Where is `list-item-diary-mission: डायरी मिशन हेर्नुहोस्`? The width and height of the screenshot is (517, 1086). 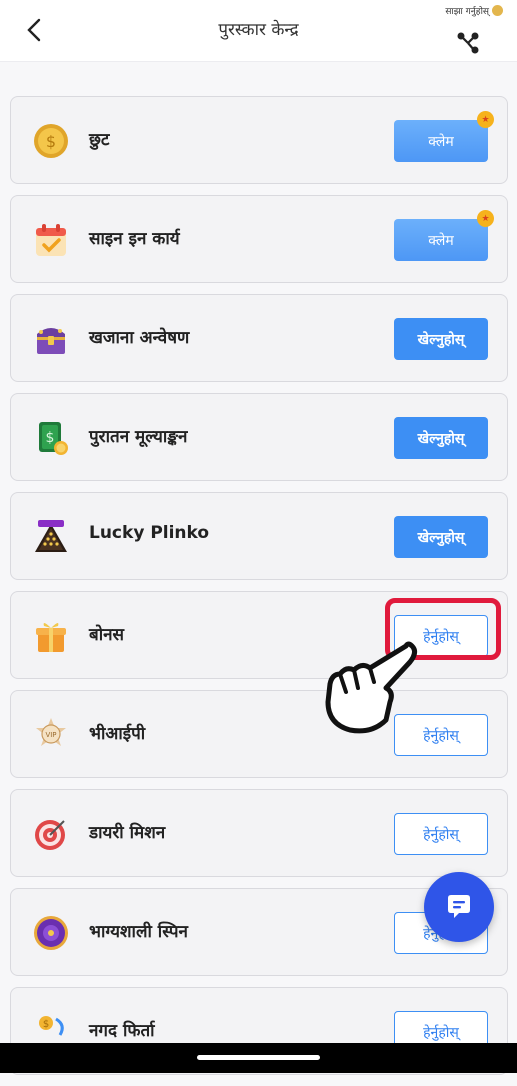
list-item-diary-mission: डायरी मिशन हेर्नुहोस् is located at coordinates (259, 833).